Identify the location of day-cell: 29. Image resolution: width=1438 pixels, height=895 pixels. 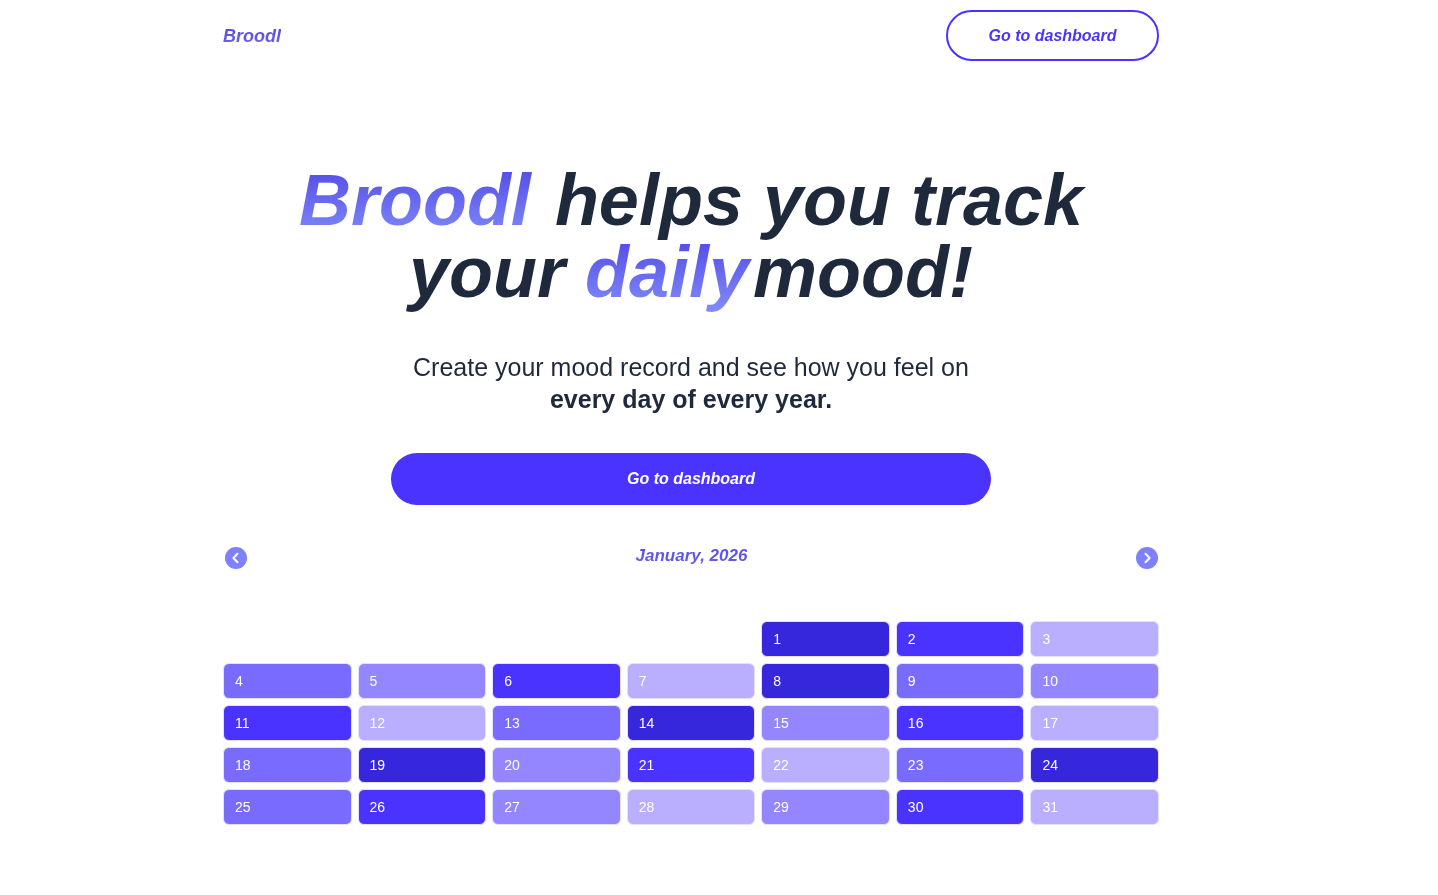
(825, 807).